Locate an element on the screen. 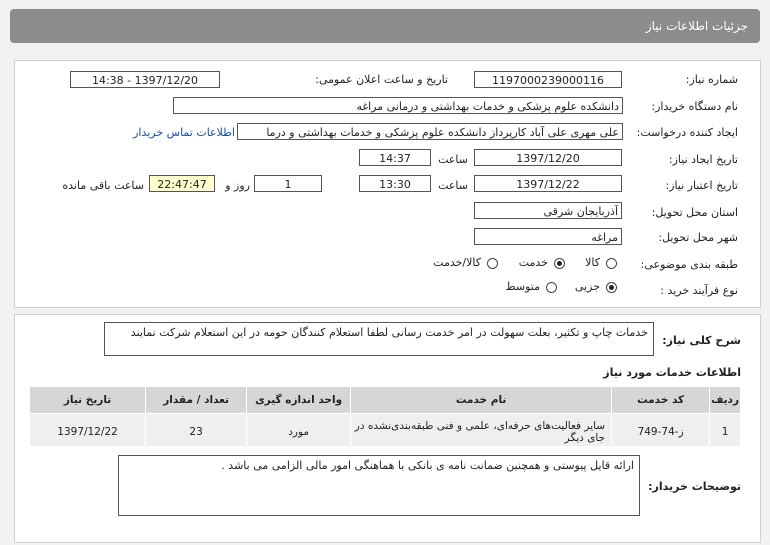  remaining-time-field: 22:47:47 is located at coordinates (182, 183).